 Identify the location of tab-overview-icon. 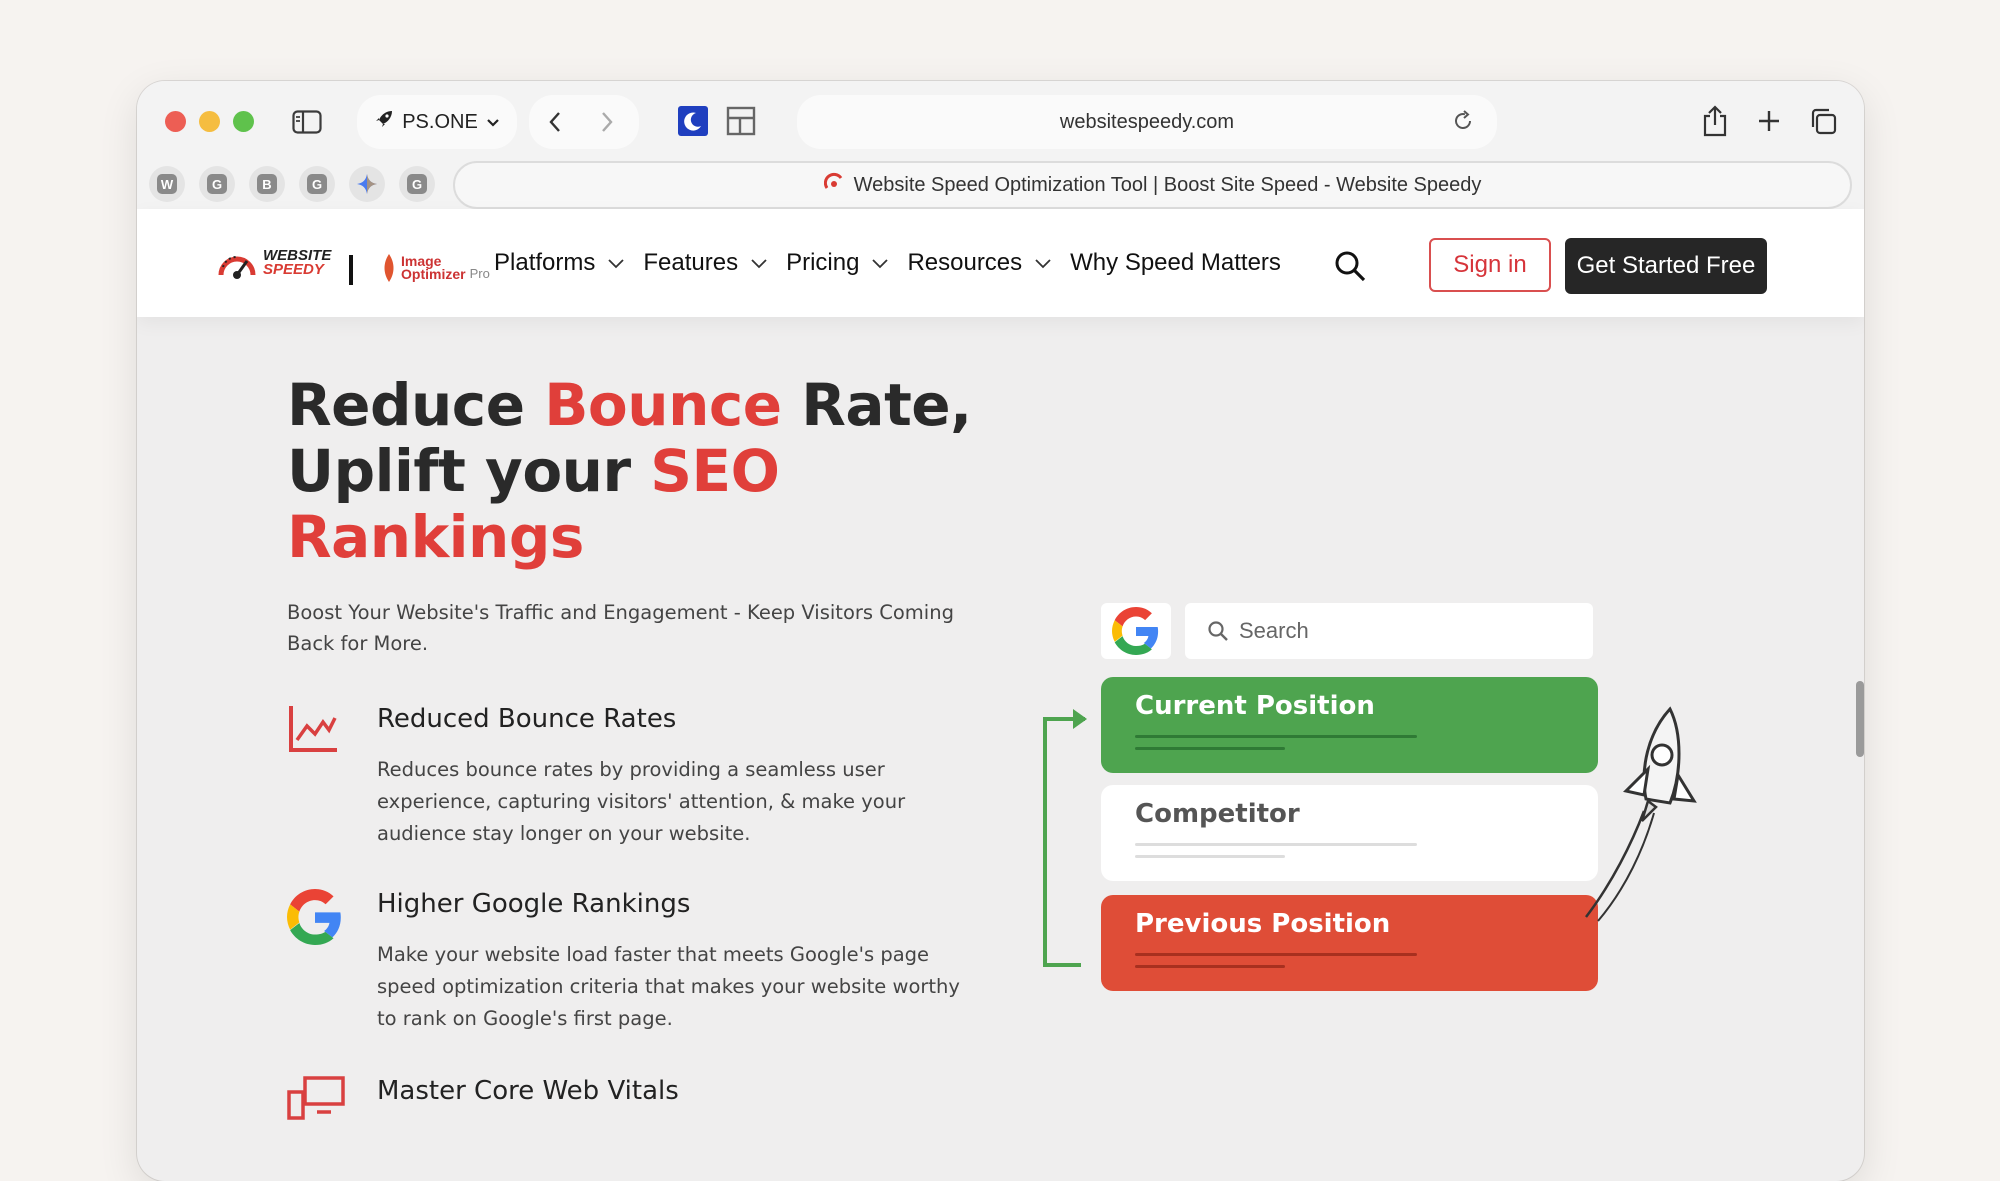
(1823, 121).